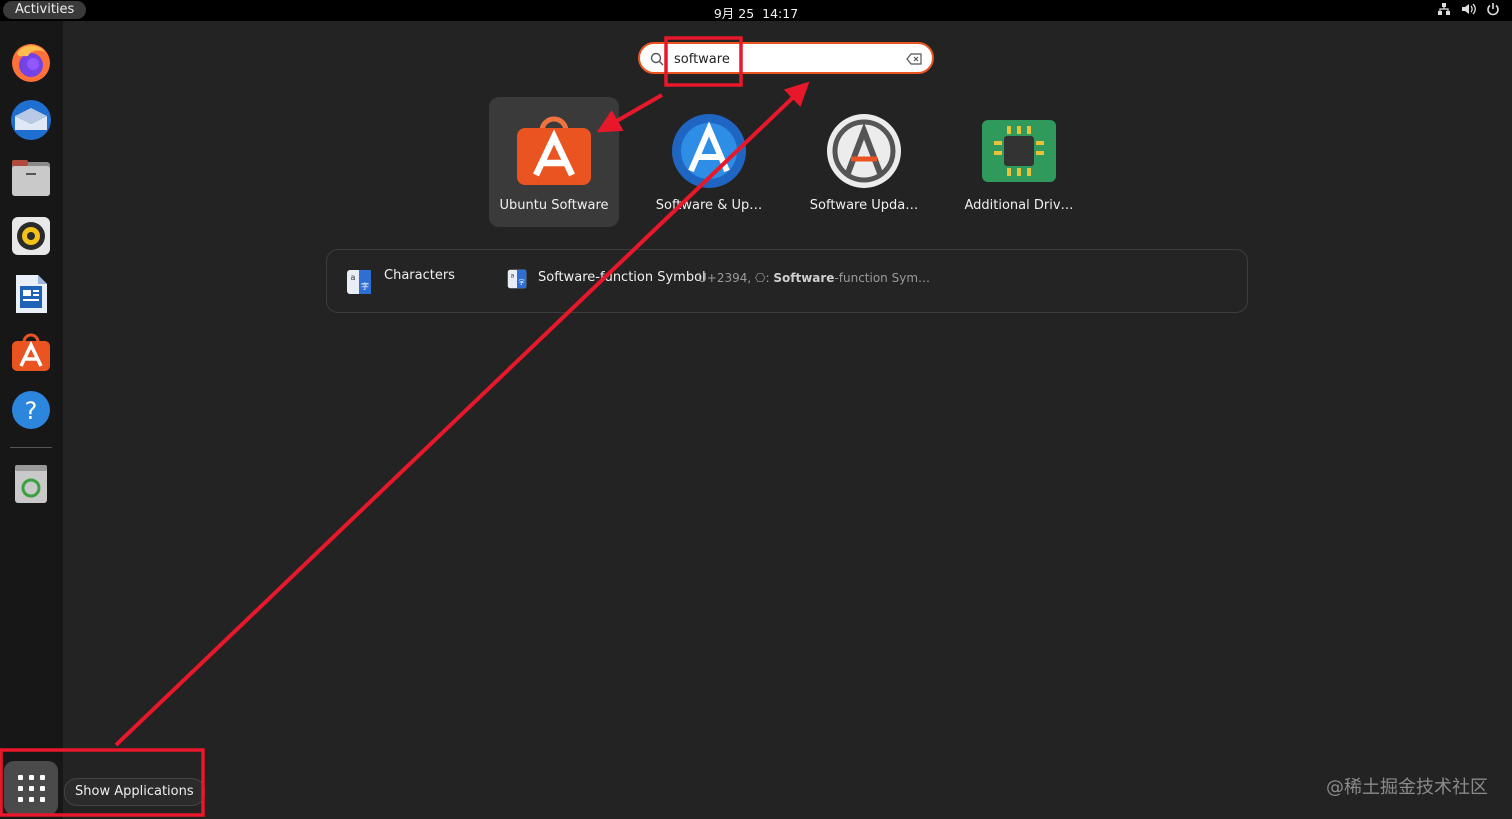 The image size is (1512, 819). Describe the element at coordinates (914, 59) in the screenshot. I see `clear-icon` at that location.